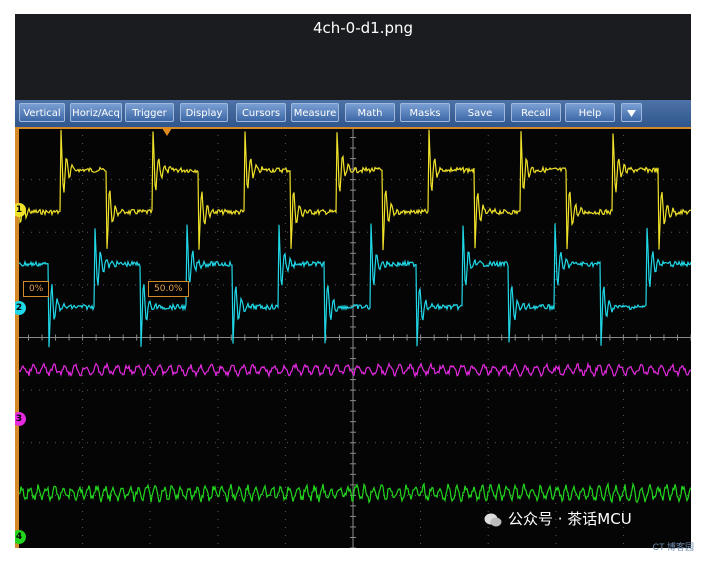 This screenshot has width=704, height=561. What do you see at coordinates (354, 492) in the screenshot?
I see `channel-4-trace` at bounding box center [354, 492].